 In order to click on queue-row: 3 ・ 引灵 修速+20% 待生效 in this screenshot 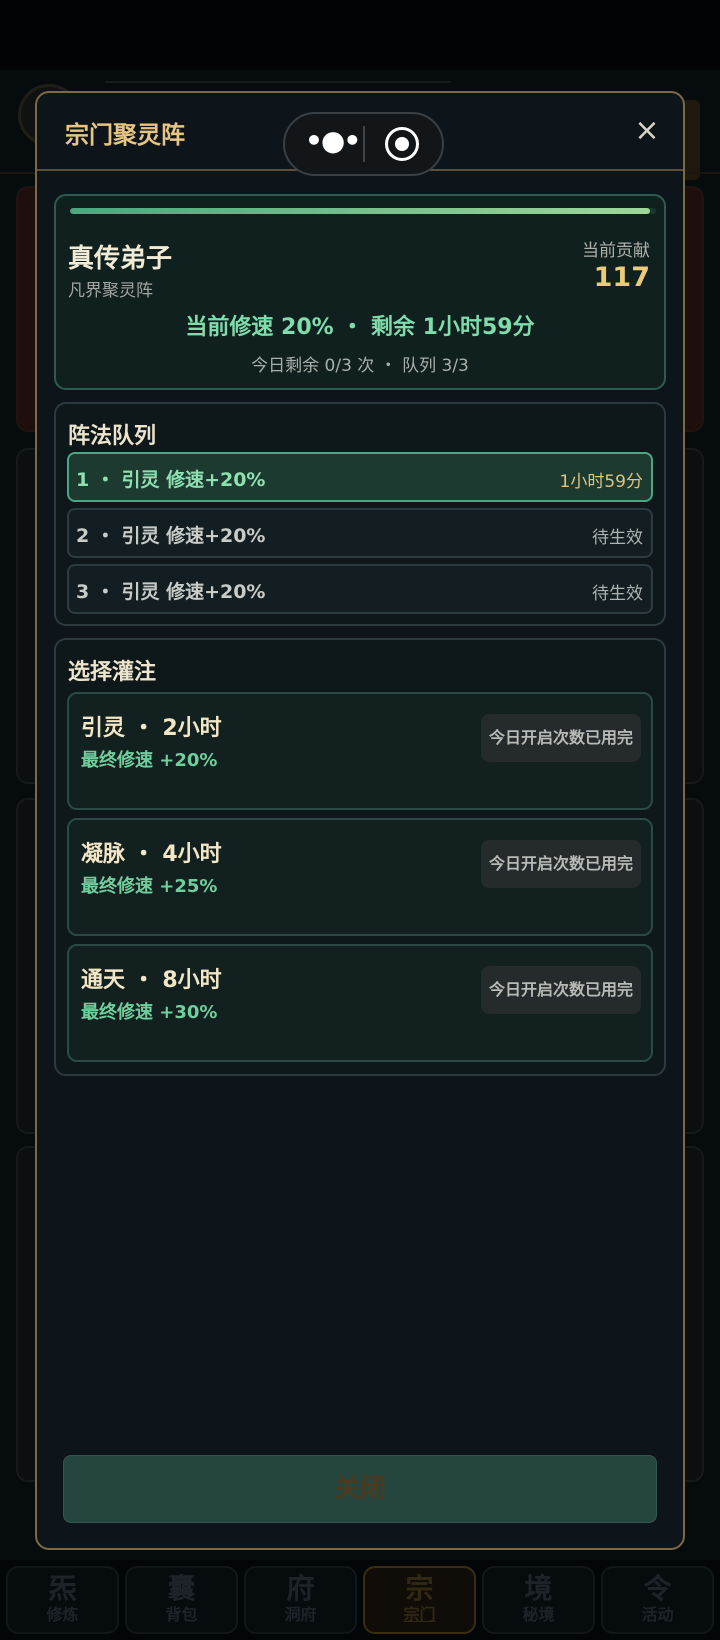, I will do `click(360, 589)`.